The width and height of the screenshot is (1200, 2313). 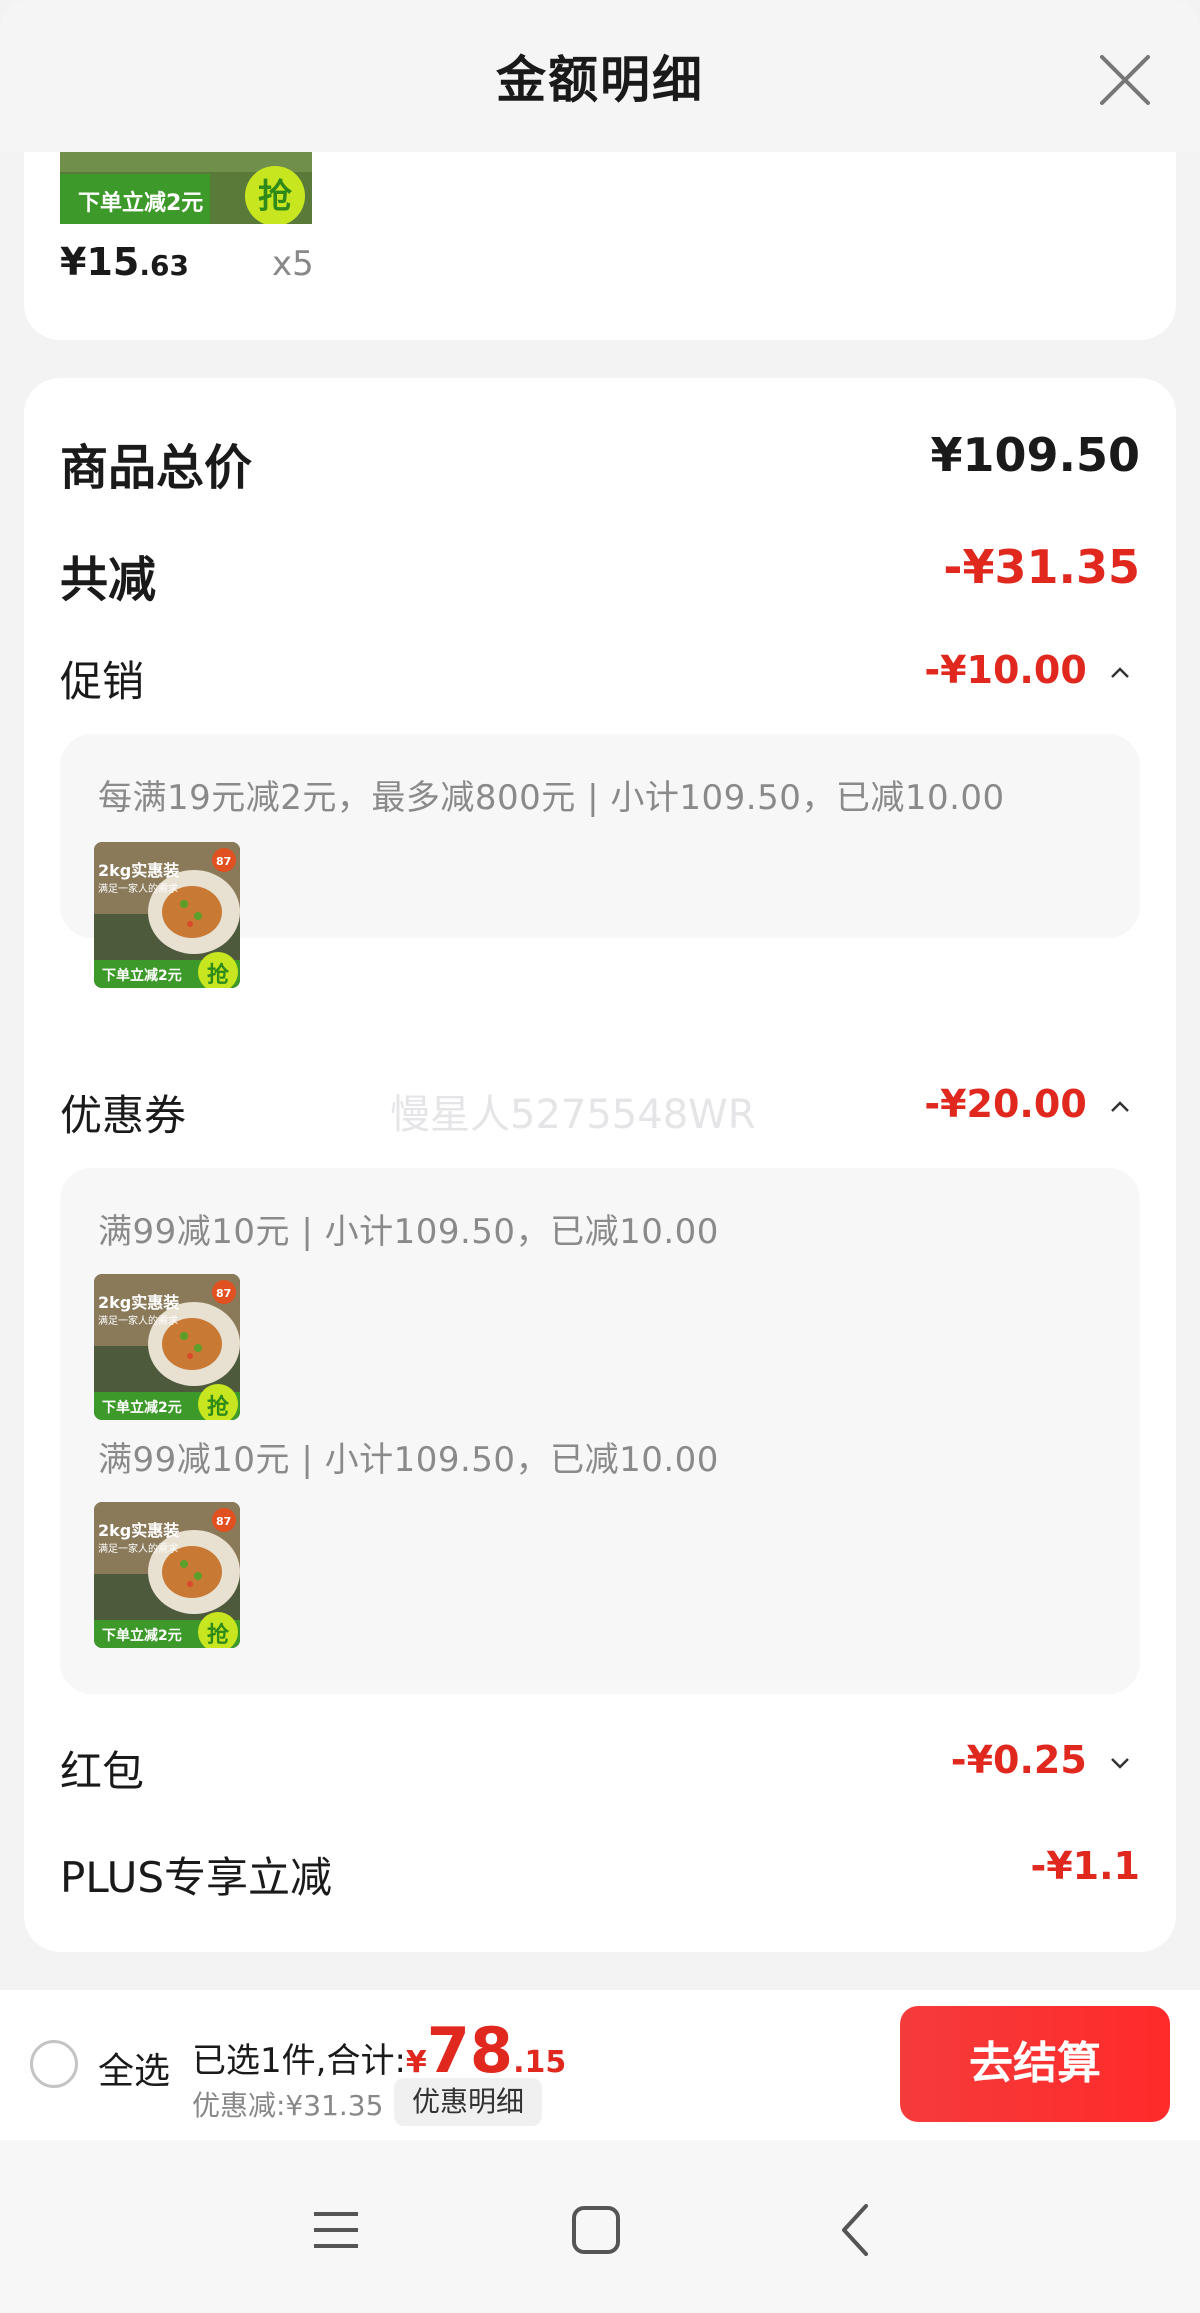 I want to click on promotion-value-wrap: -¥10.00, so click(x=1028, y=670).